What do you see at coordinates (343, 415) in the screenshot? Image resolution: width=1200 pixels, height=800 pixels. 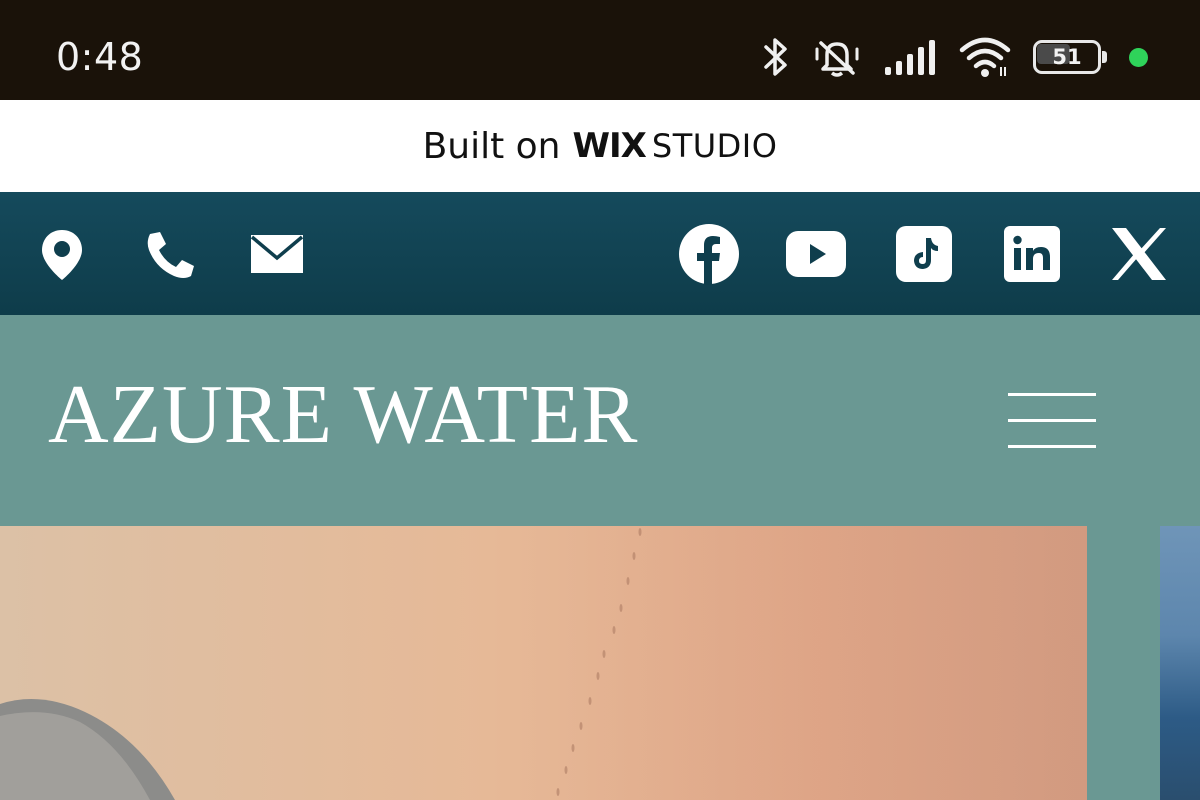 I see `site-title: AZURE WATER` at bounding box center [343, 415].